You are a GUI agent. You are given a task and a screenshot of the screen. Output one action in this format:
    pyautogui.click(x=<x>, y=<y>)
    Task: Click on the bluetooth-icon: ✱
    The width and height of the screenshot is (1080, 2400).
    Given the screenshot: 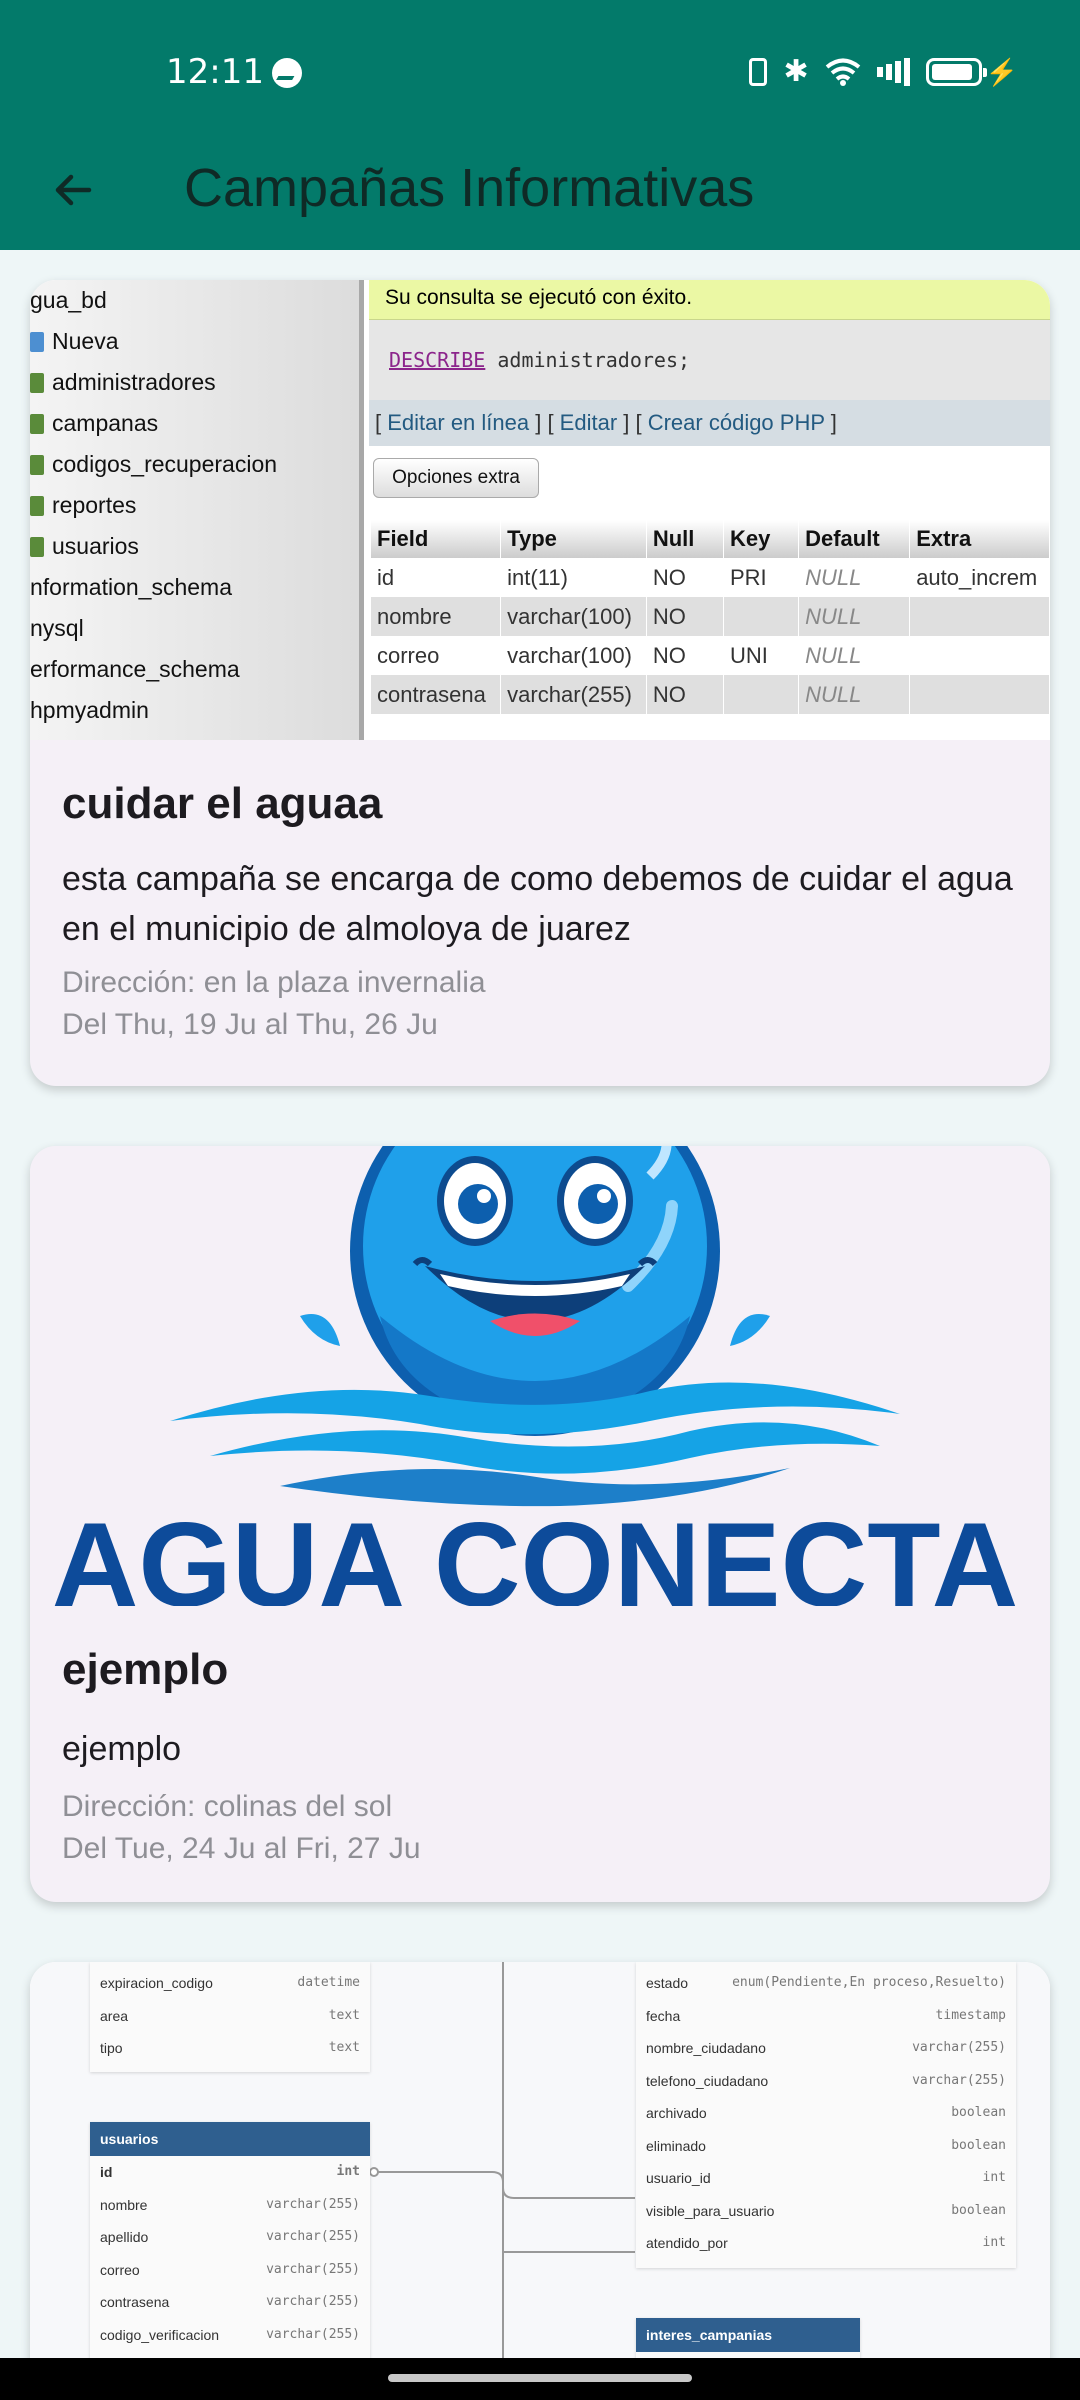 What is the action you would take?
    pyautogui.click(x=796, y=71)
    